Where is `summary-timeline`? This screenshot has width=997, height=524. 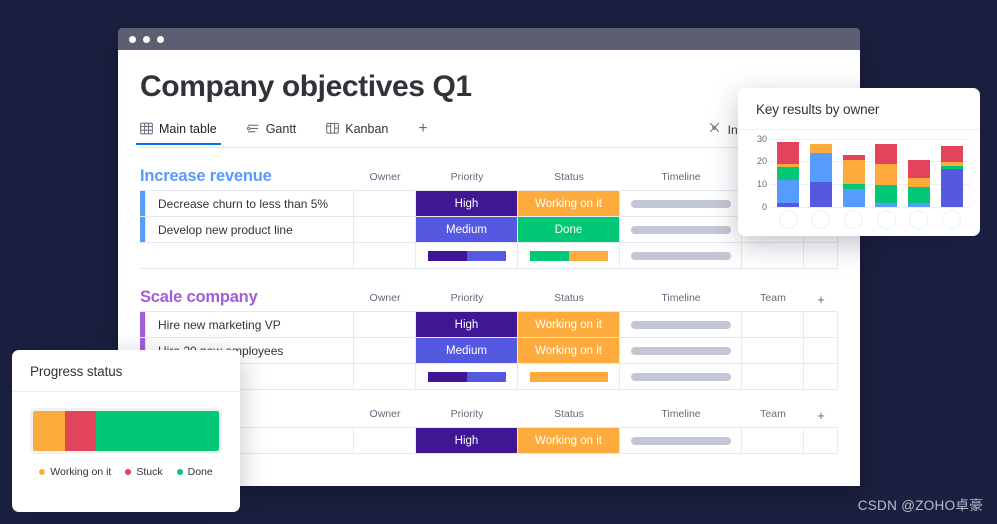
summary-timeline is located at coordinates (681, 376).